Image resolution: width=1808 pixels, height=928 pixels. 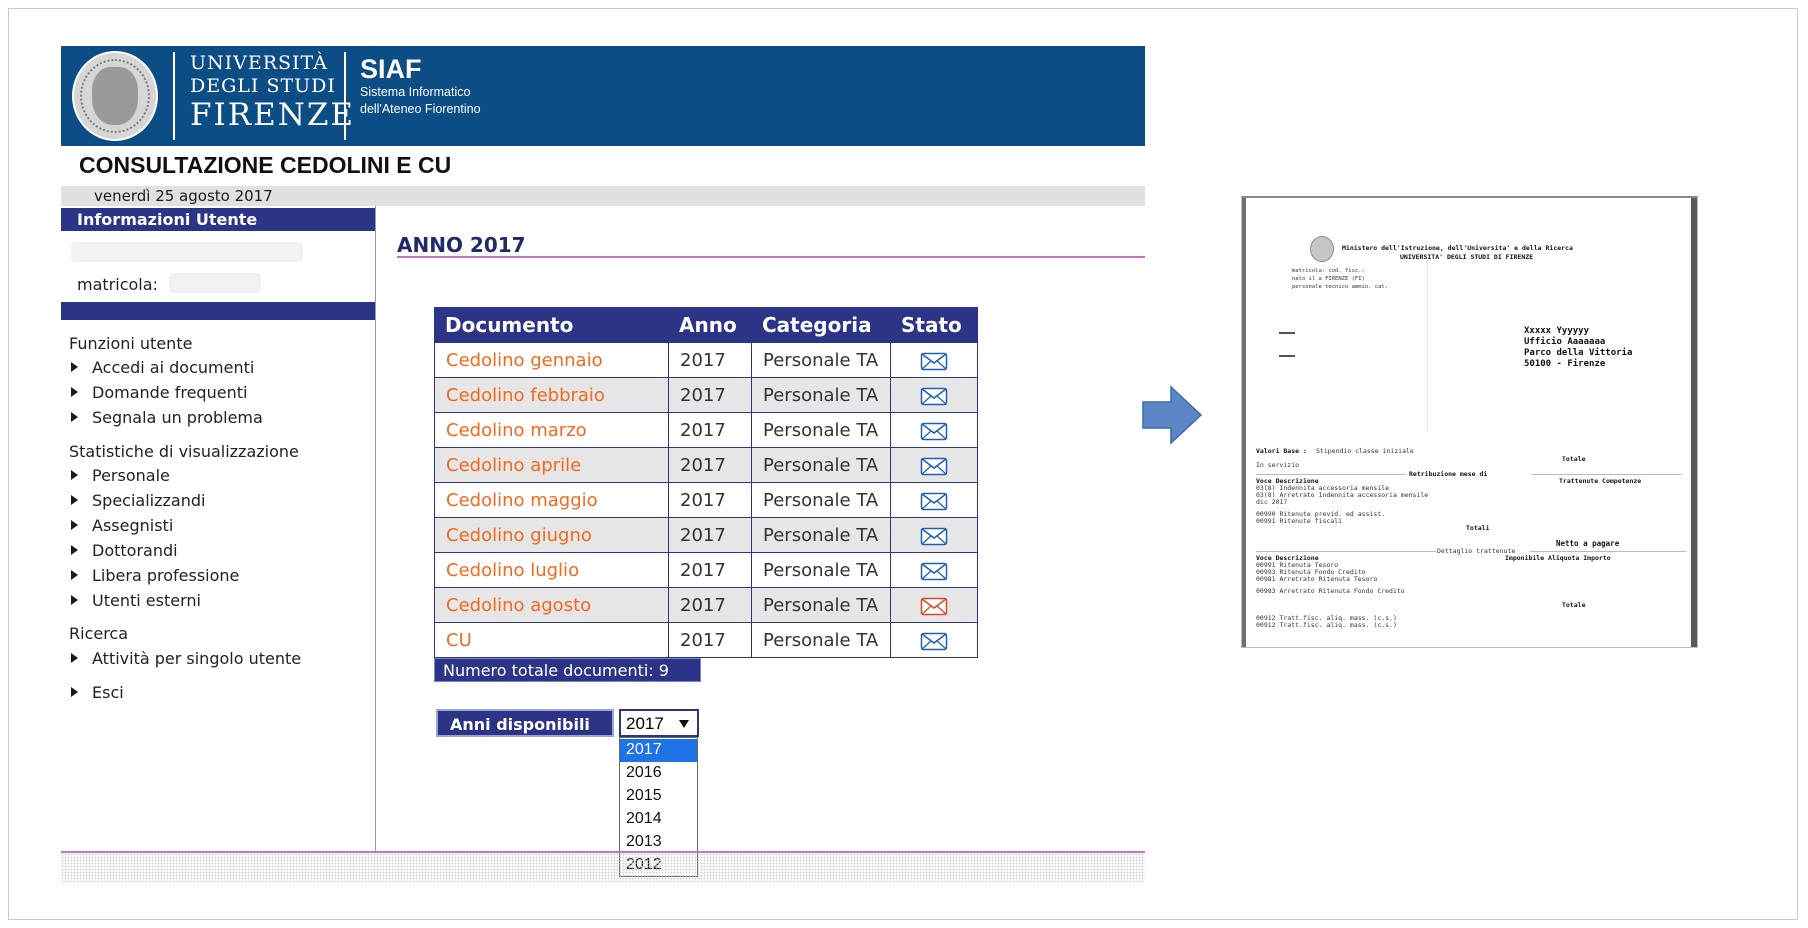 What do you see at coordinates (658, 750) in the screenshot?
I see `year-option: 2017` at bounding box center [658, 750].